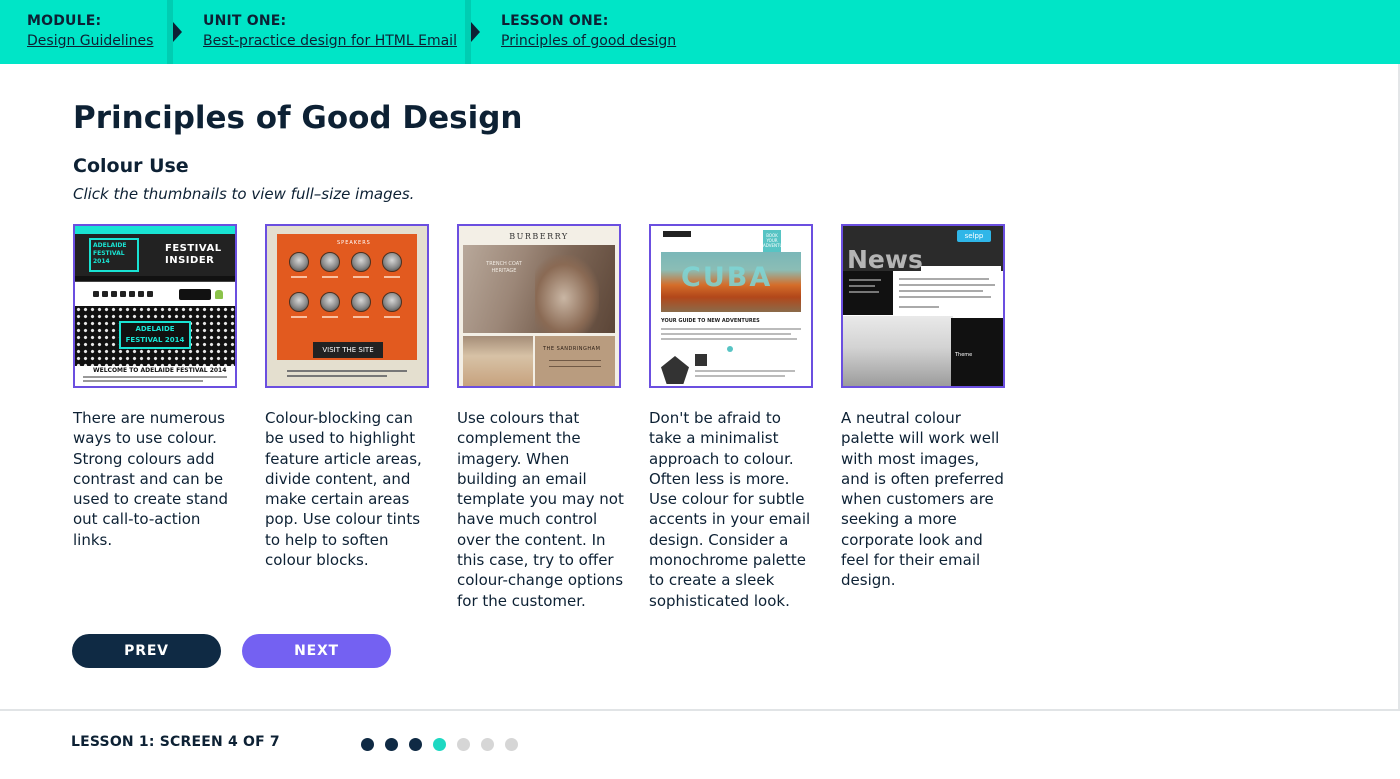 The image size is (1400, 779). Describe the element at coordinates (572, 349) in the screenshot. I see `thumb-side-text: THE SANDRINGHAM` at that location.